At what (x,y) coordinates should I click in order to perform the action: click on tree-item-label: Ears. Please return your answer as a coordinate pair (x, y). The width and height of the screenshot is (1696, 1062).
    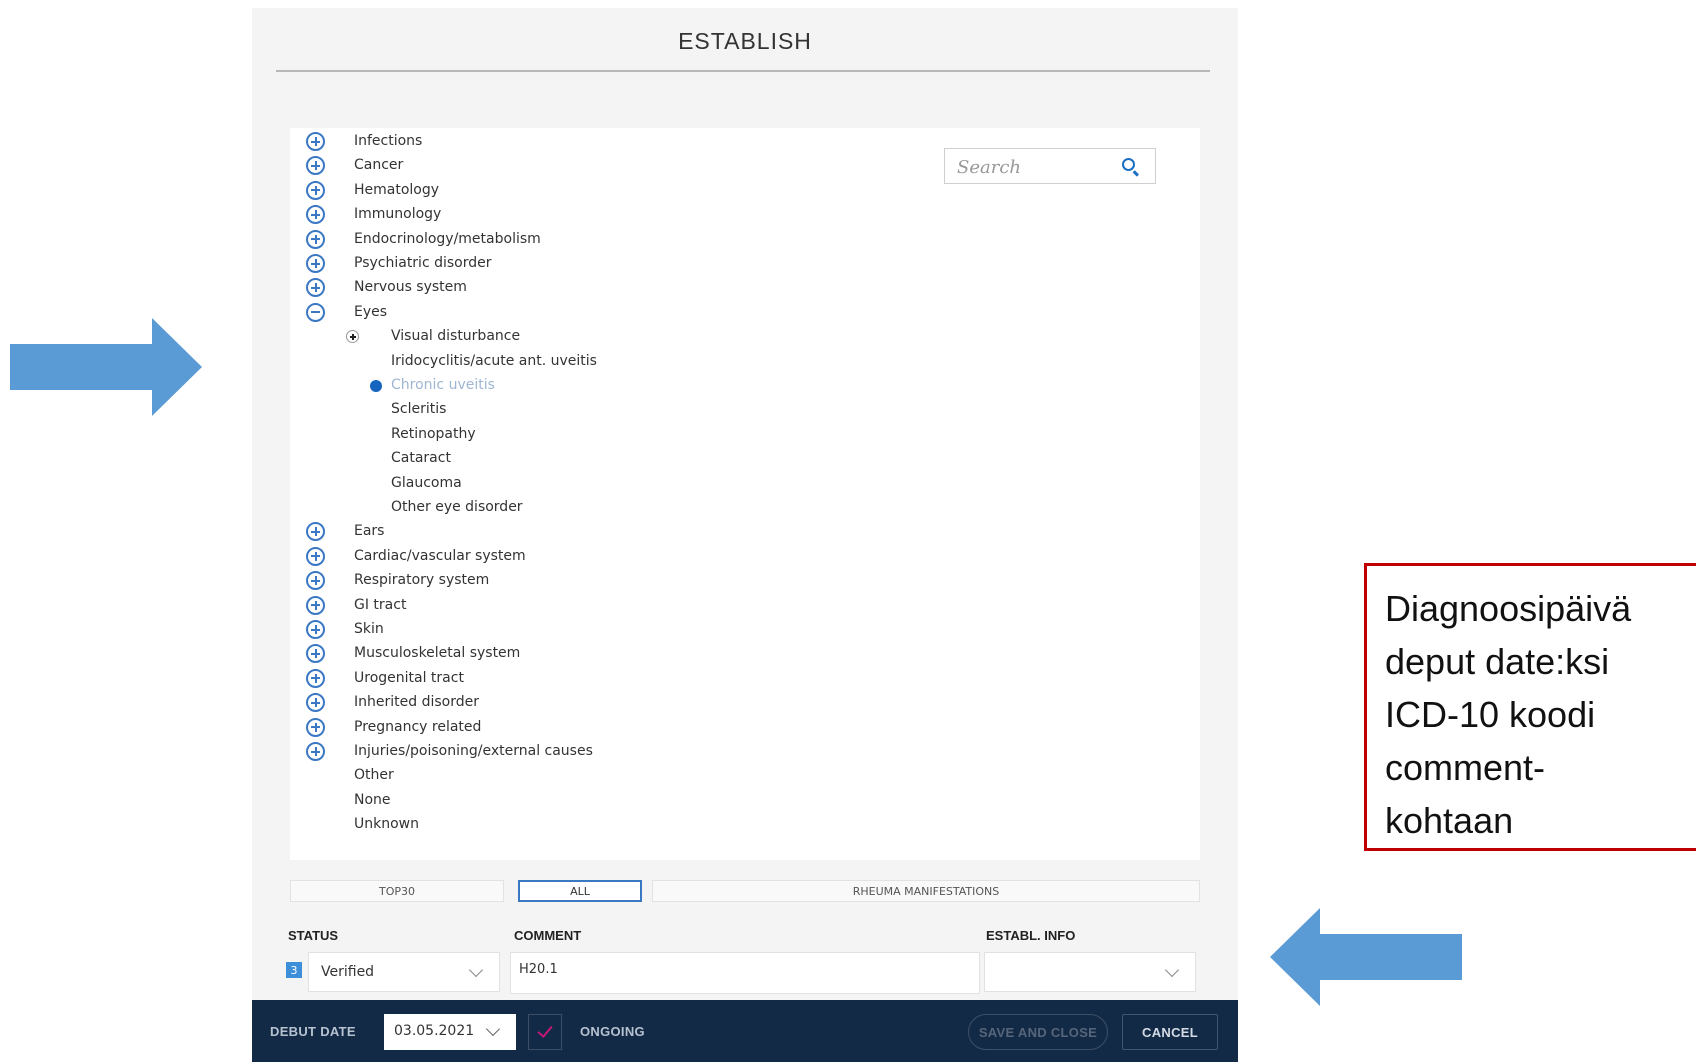
    Looking at the image, I should click on (369, 531).